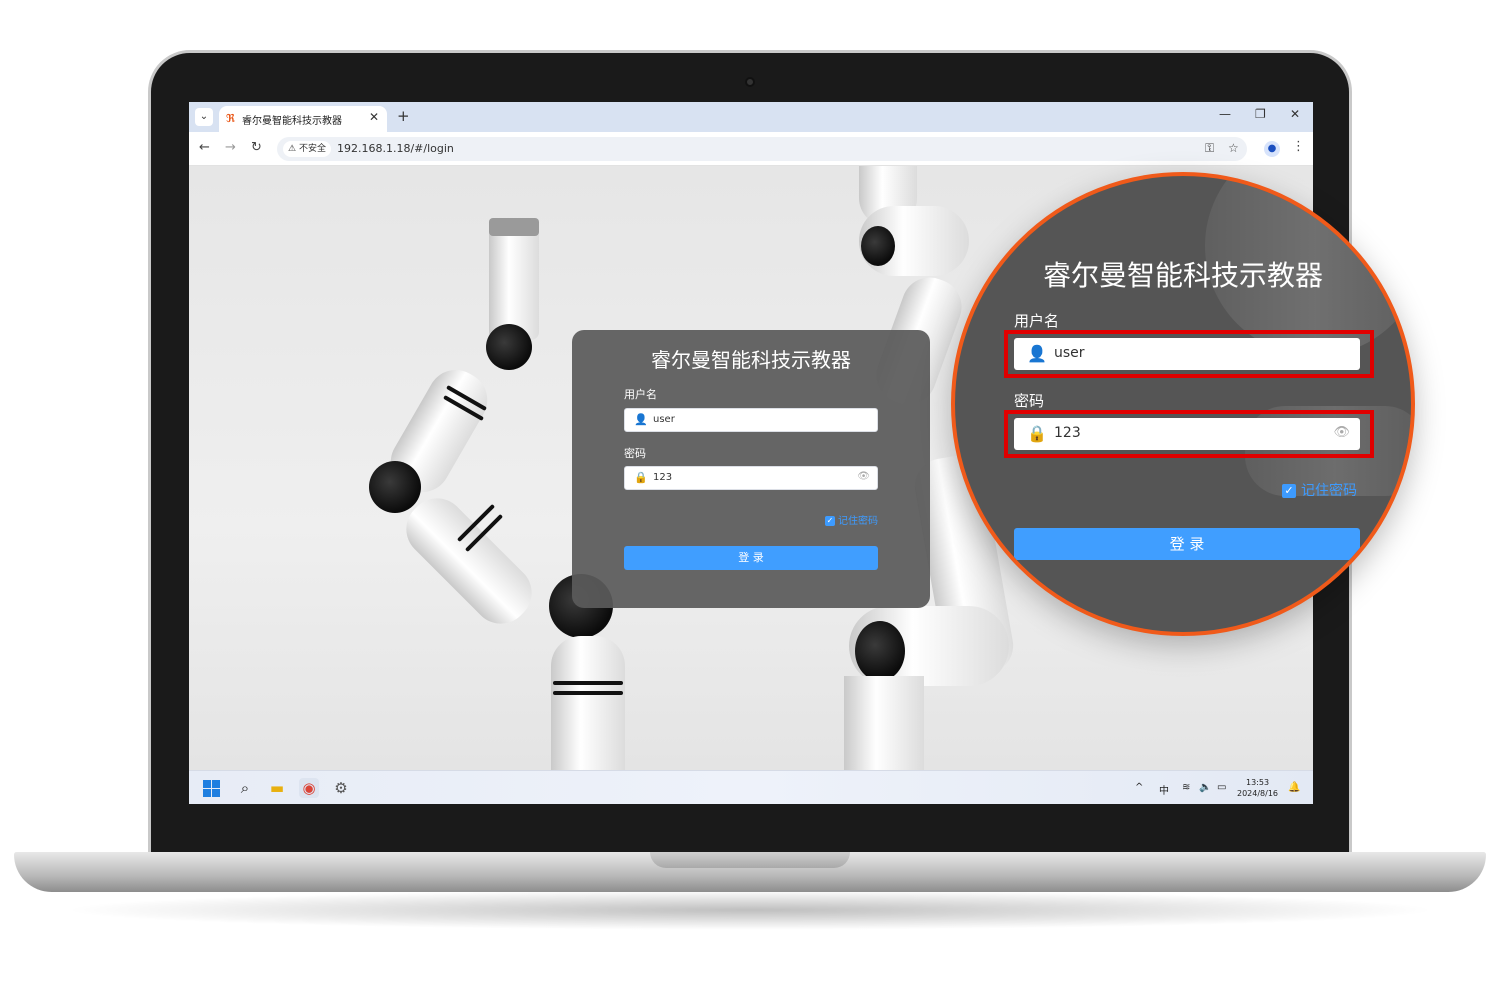 The width and height of the screenshot is (1500, 1000). I want to click on security-chip: ⚠ 不安全, so click(307, 149).